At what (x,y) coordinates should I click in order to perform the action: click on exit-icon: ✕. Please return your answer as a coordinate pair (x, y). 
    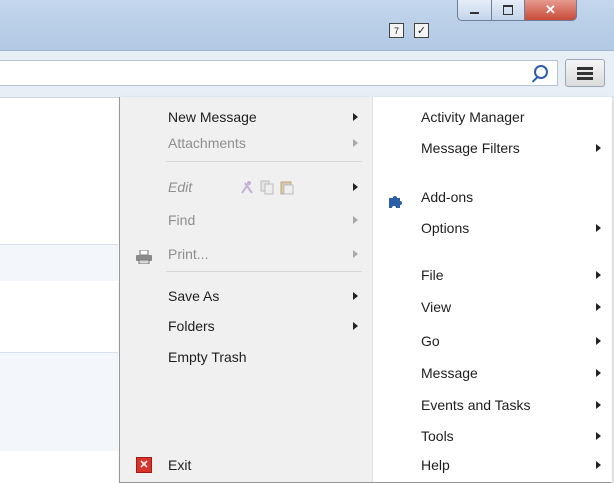
    Looking at the image, I should click on (144, 465).